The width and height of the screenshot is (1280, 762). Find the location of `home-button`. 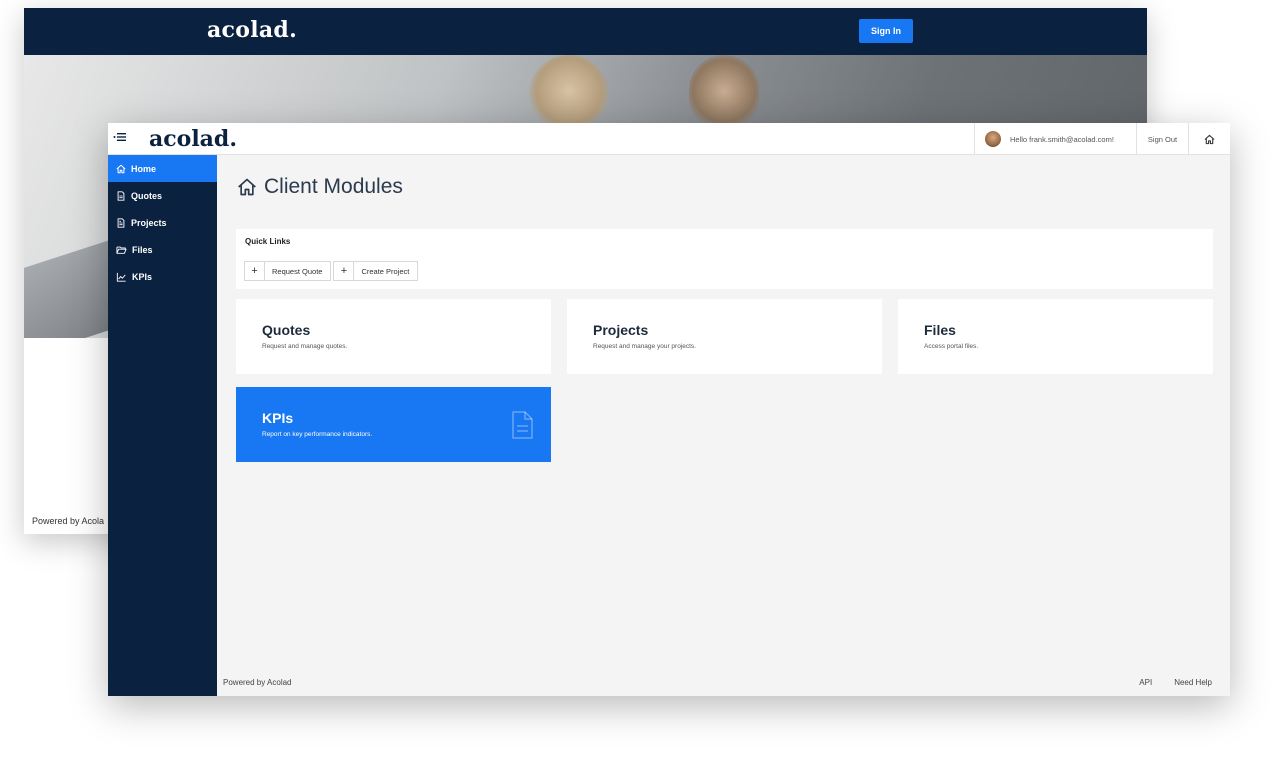

home-button is located at coordinates (1209, 139).